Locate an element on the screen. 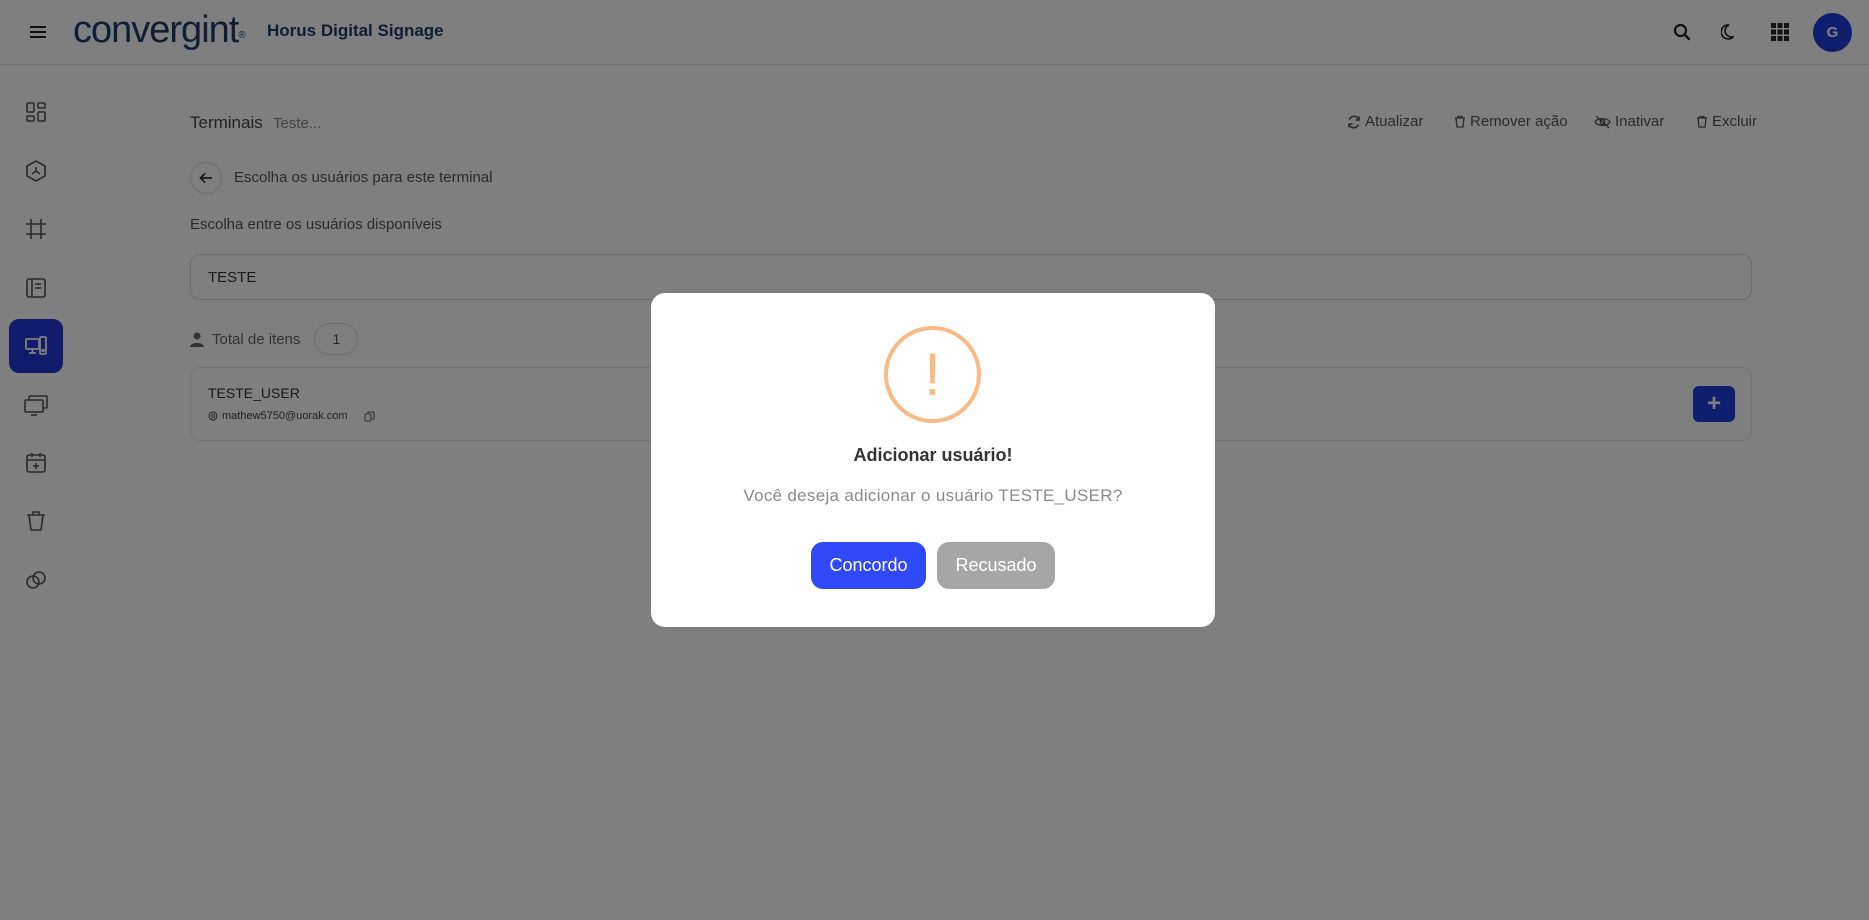 Image resolution: width=1869 pixels, height=920 pixels. warning-glyph: ! is located at coordinates (932, 374).